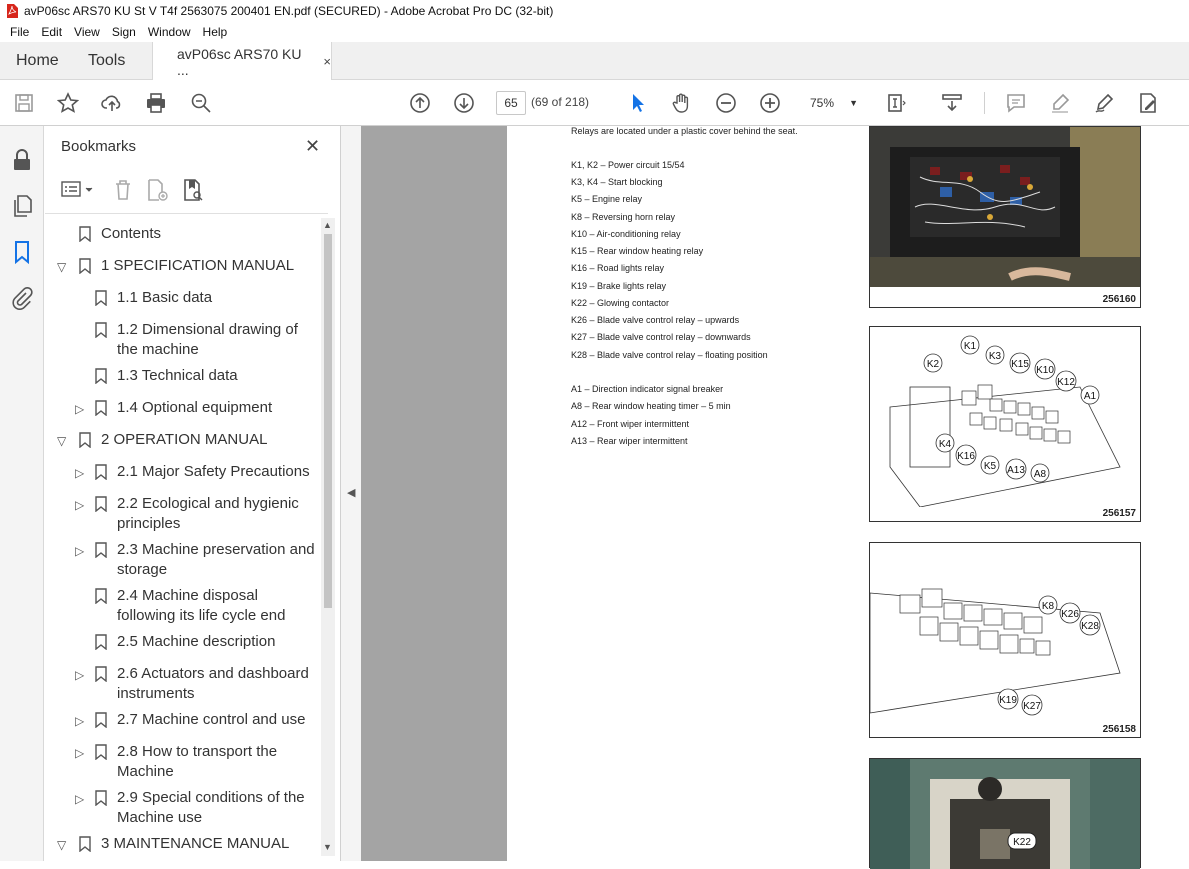 The image size is (1189, 869). Describe the element at coordinates (183, 235) in the screenshot. I see `bookmark-contents: Contents` at that location.